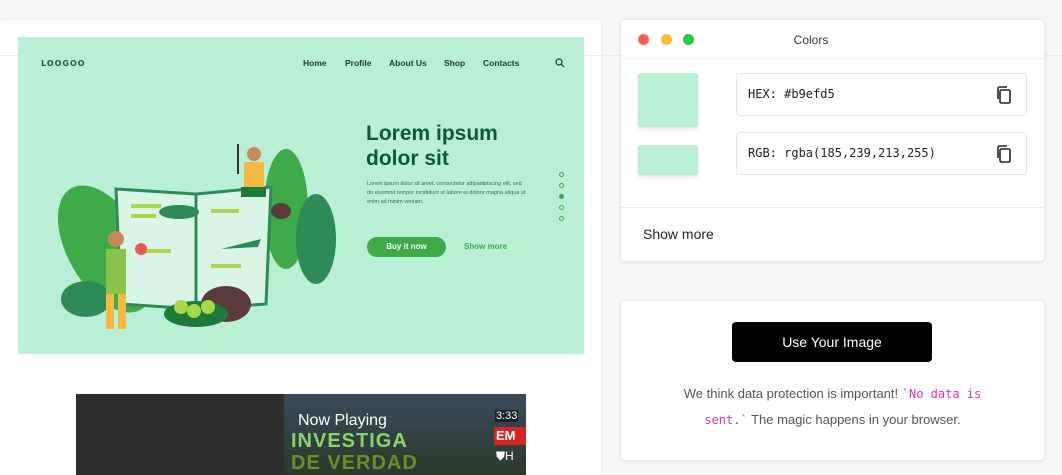 This screenshot has height=475, width=1062. Describe the element at coordinates (509, 456) in the screenshot. I see `channel-letter: H` at that location.